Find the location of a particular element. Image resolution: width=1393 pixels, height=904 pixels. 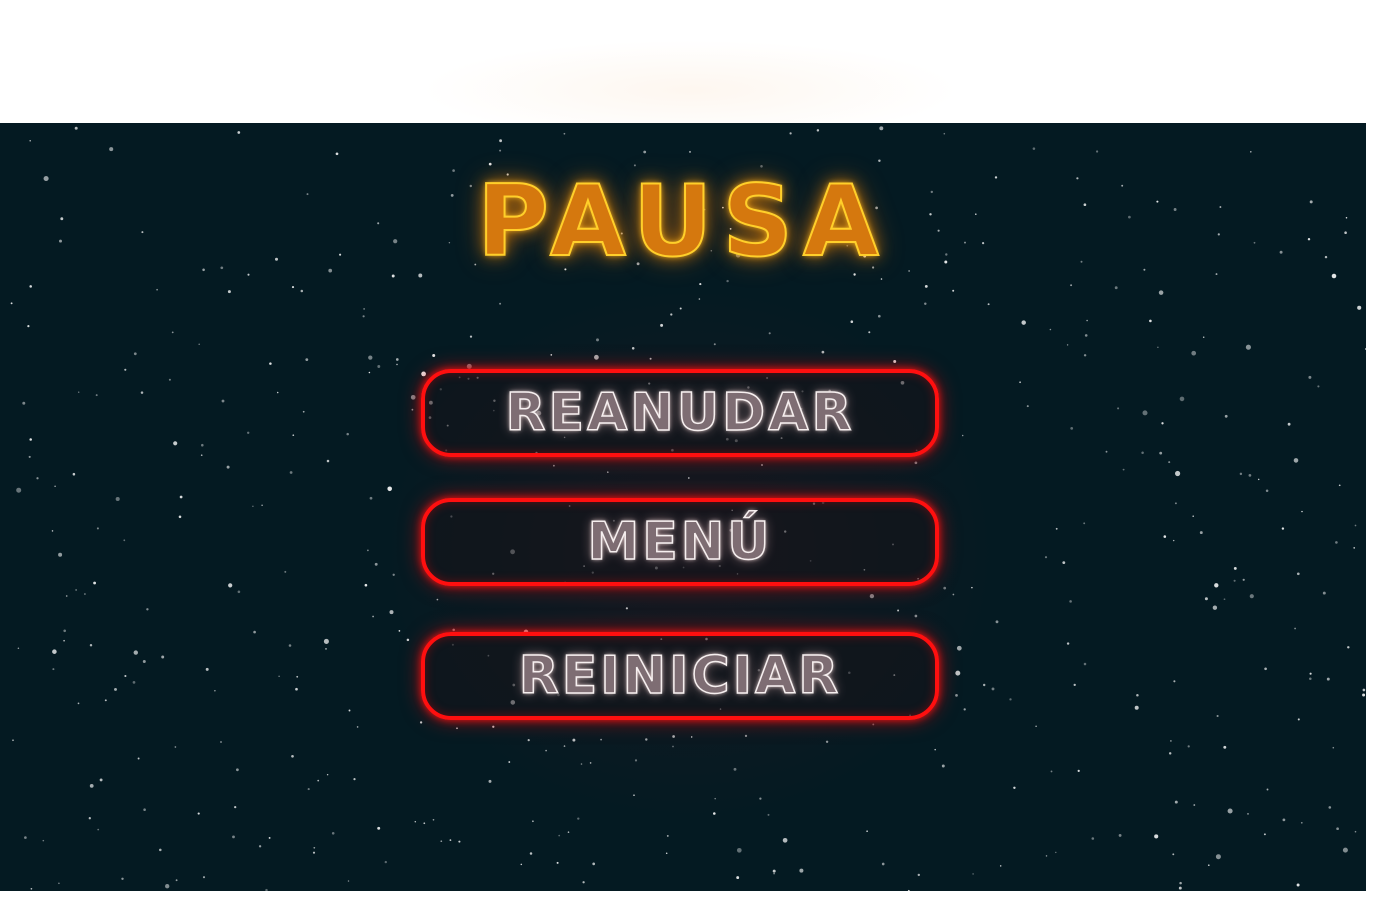

resume-button: REANUDAR is located at coordinates (680, 413).